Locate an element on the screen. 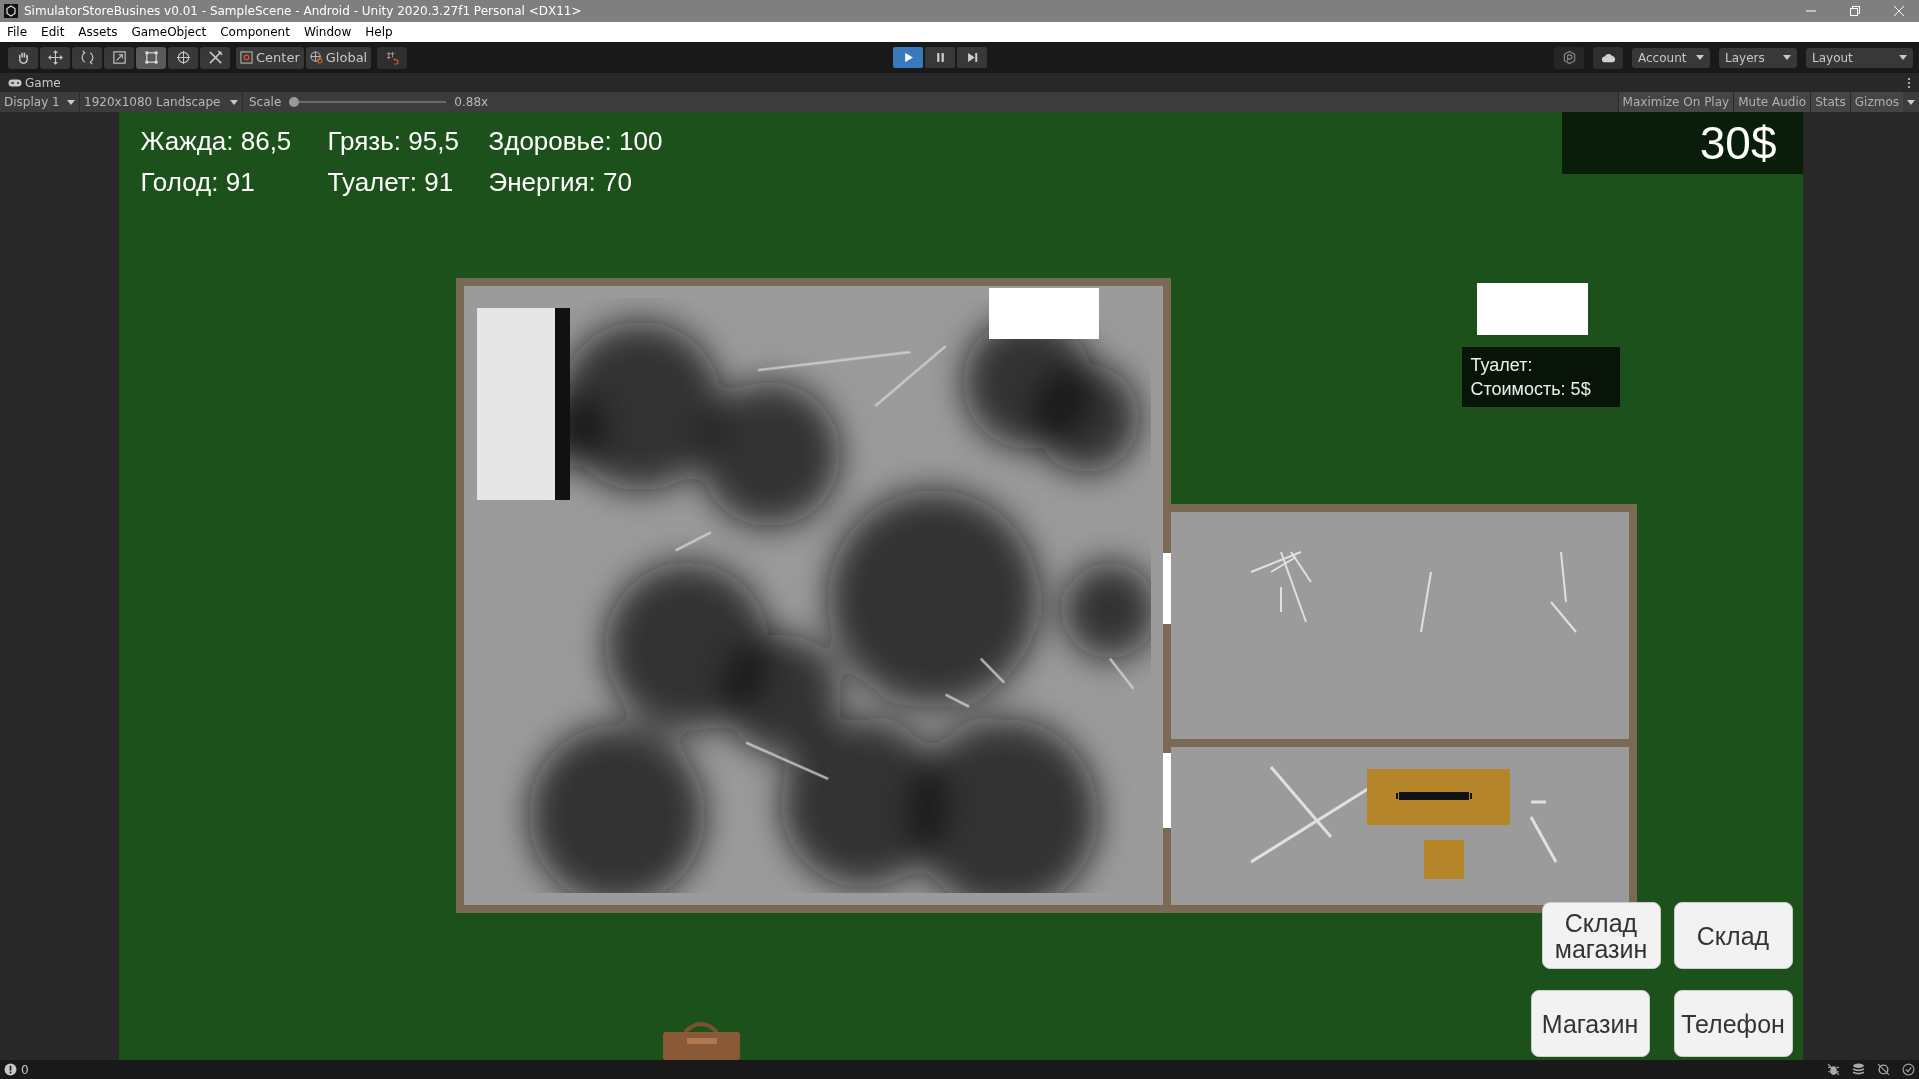 The height and width of the screenshot is (1079, 1919). window-title: SimulatorStoreBusines v0.01 - SampleScene - Android - Unity 2020.3.27f1 Personal <DX11> is located at coordinates (303, 11).